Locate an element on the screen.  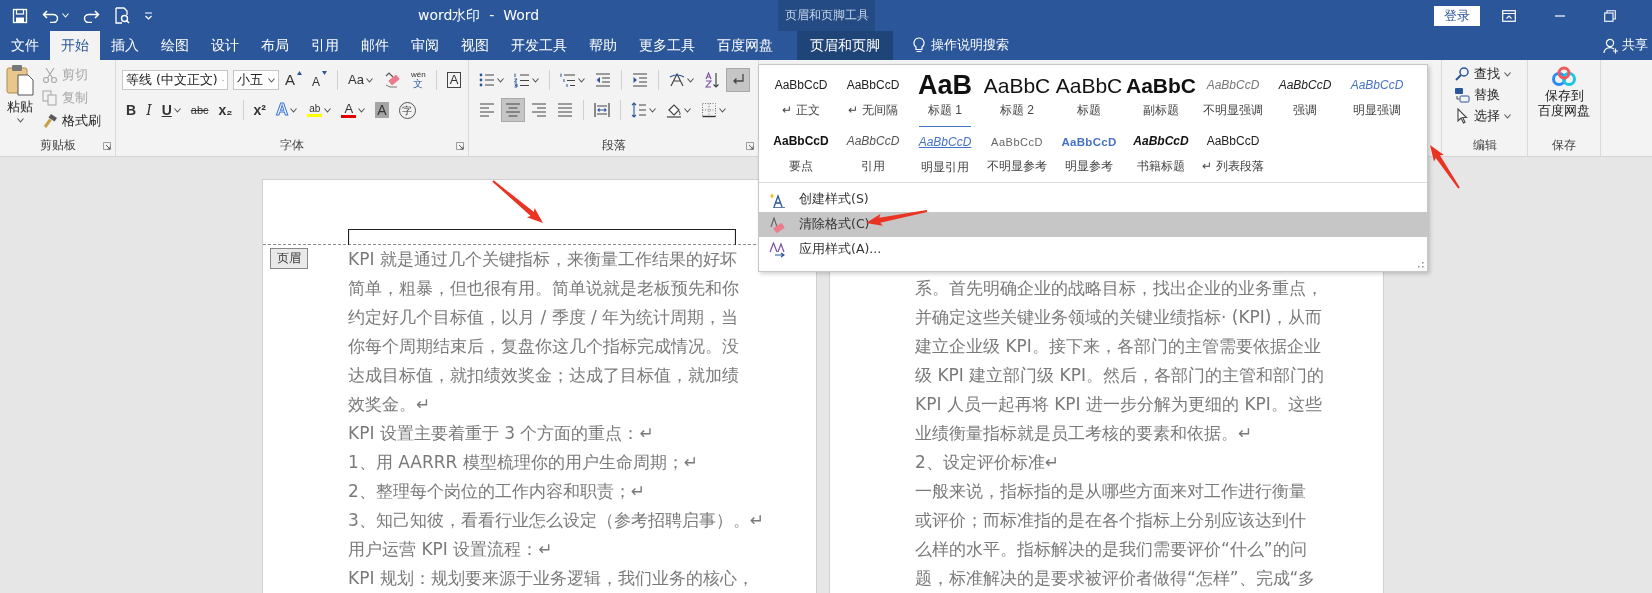
style-gallery-item: AaBbC 副标题 is located at coordinates (1161, 96).